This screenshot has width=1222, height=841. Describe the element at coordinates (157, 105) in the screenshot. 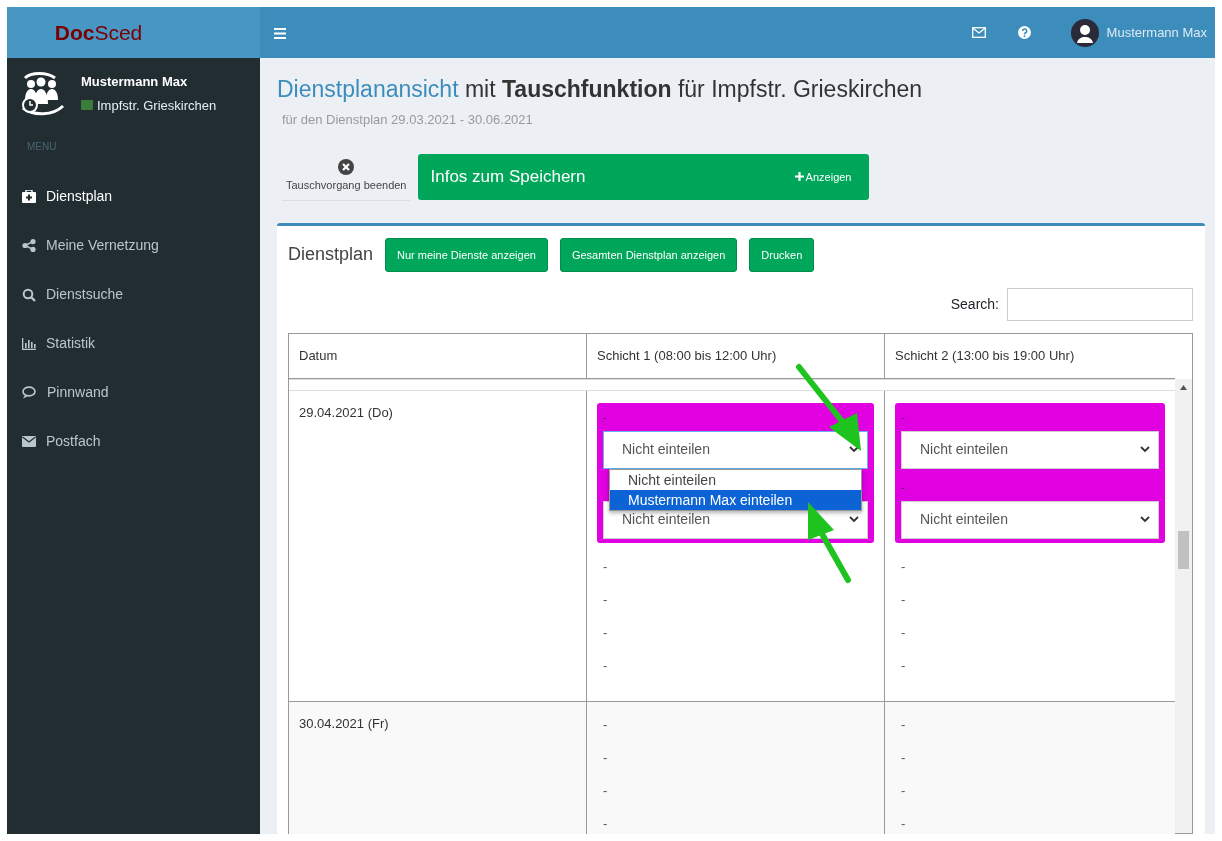

I see `location-name: Impfstr. Grieskirchen` at that location.